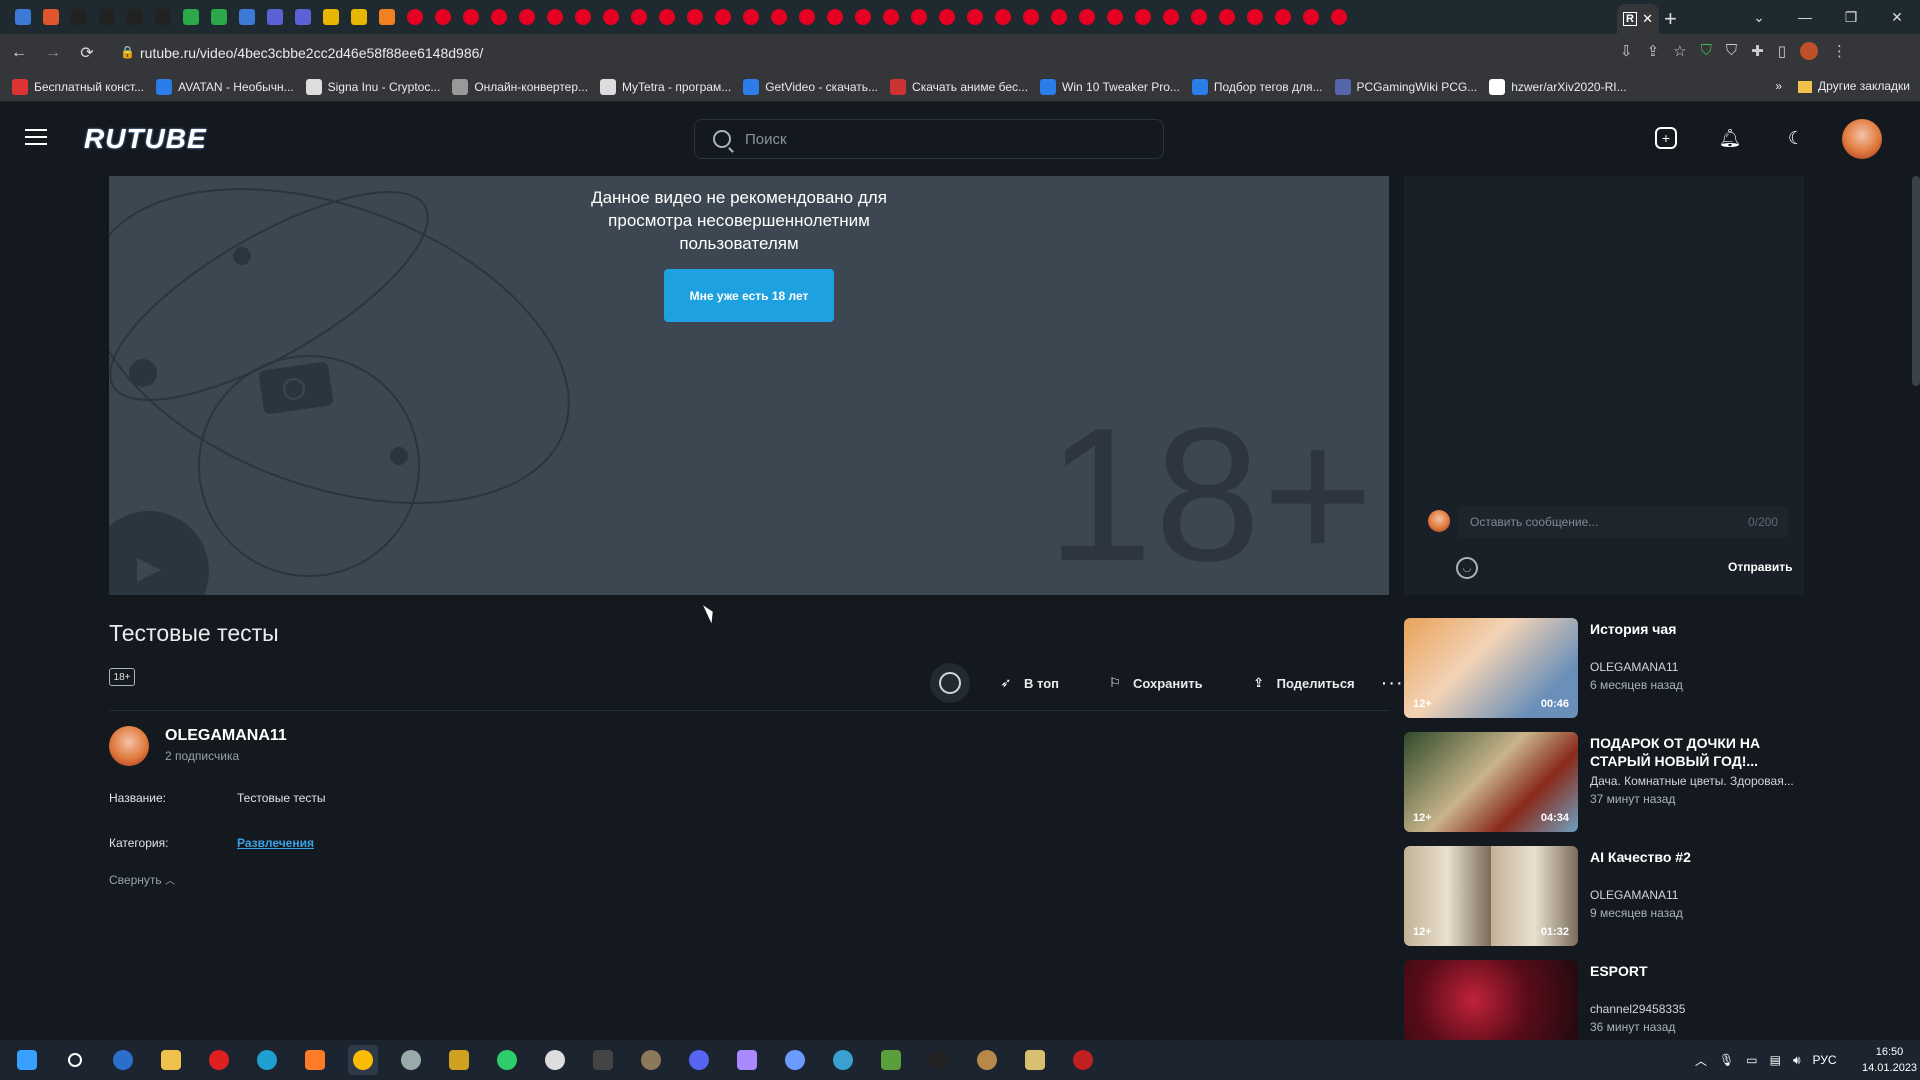  I want to click on terminal-icon, so click(939, 1060).